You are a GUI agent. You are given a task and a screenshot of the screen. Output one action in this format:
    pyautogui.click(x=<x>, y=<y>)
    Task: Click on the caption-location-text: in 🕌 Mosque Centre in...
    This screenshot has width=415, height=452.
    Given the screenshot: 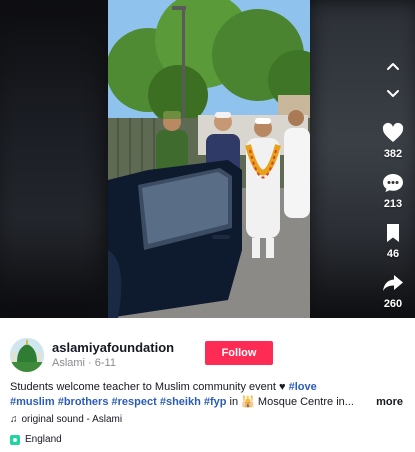 What is the action you would take?
    pyautogui.click(x=290, y=402)
    